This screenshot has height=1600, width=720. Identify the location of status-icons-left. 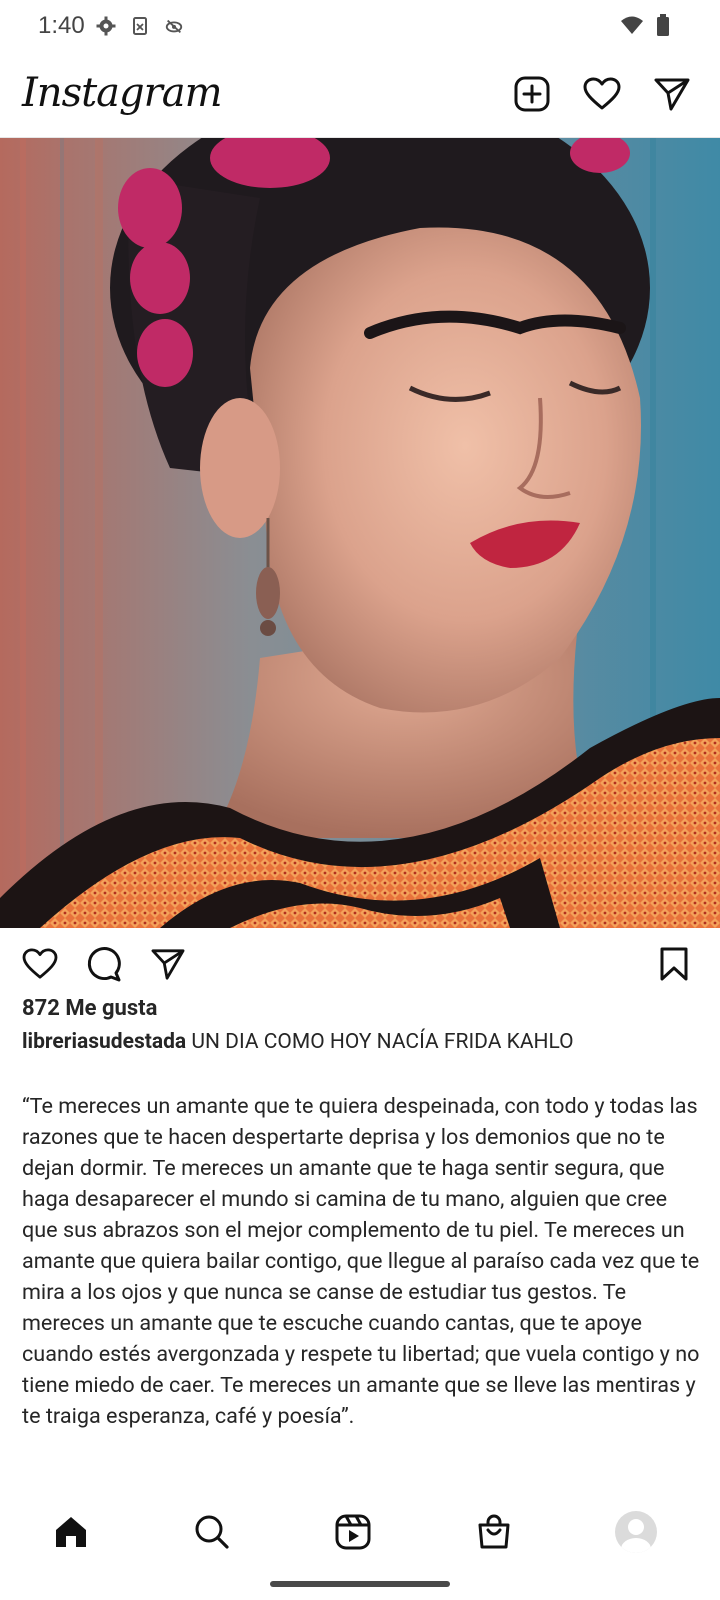
(140, 26).